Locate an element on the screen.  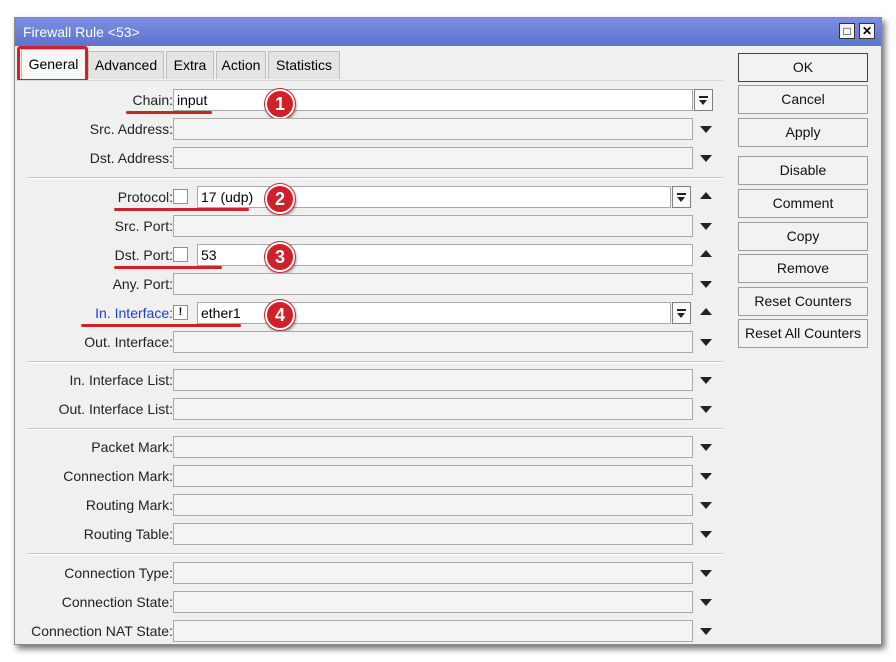
dst-address-field is located at coordinates (433, 158).